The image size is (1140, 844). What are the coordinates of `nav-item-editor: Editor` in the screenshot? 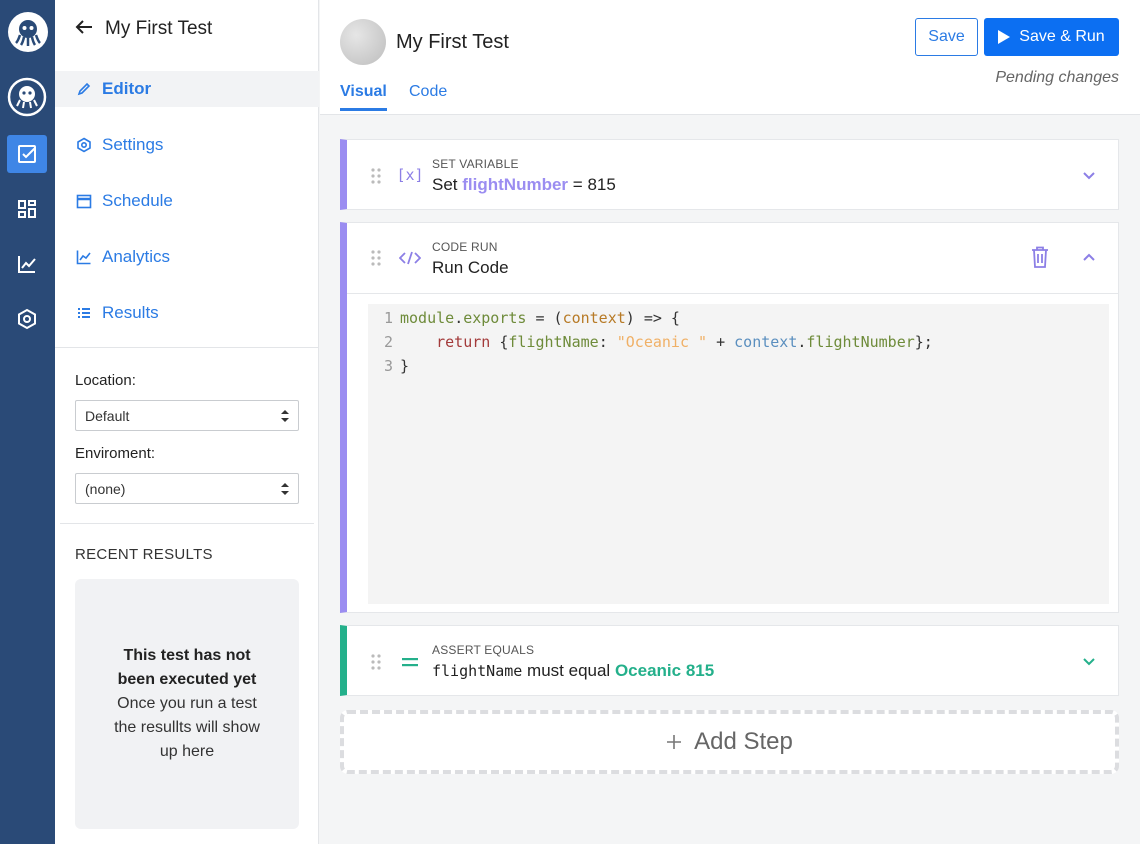 It's located at (187, 89).